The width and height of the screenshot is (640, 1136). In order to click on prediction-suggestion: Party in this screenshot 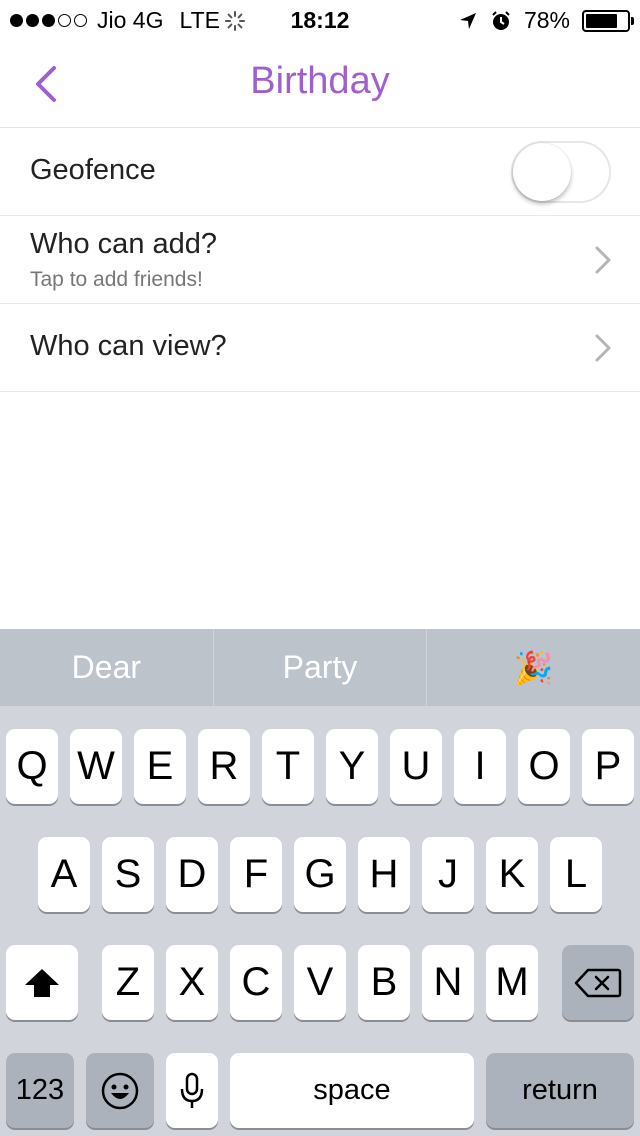, I will do `click(321, 667)`.